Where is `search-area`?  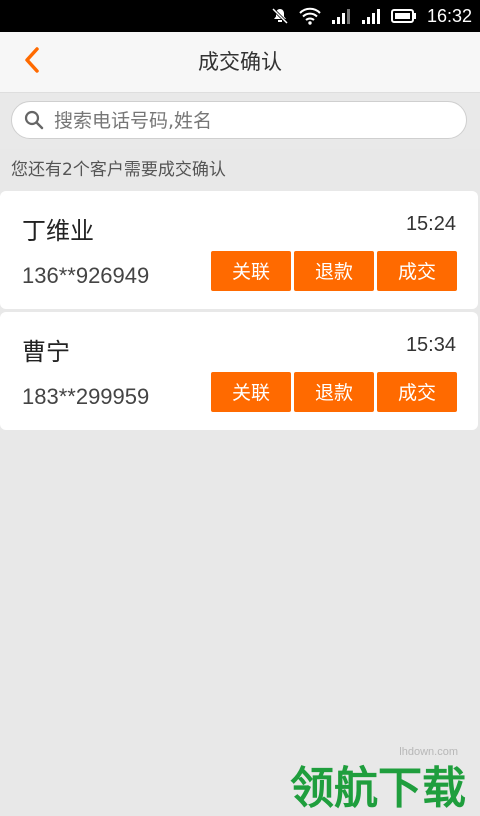 search-area is located at coordinates (240, 121).